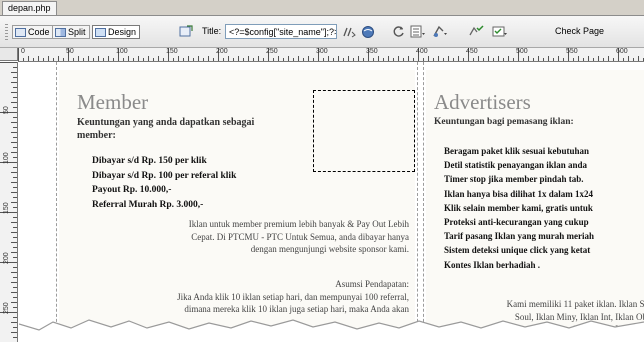  Describe the element at coordinates (476, 31) in the screenshot. I see `validate-markup-icon` at that location.